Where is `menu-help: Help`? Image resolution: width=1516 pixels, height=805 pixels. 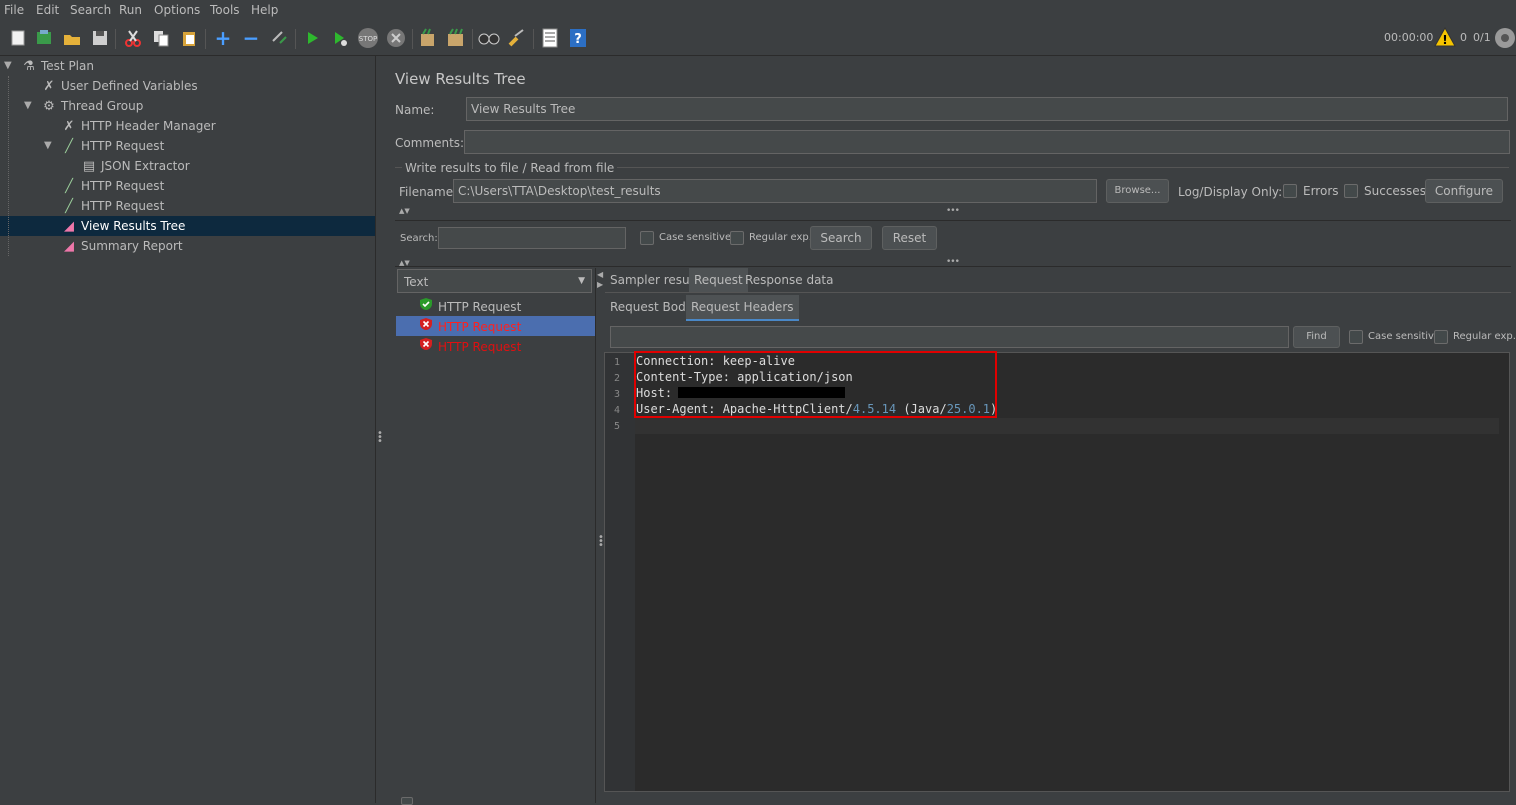 menu-help: Help is located at coordinates (264, 10).